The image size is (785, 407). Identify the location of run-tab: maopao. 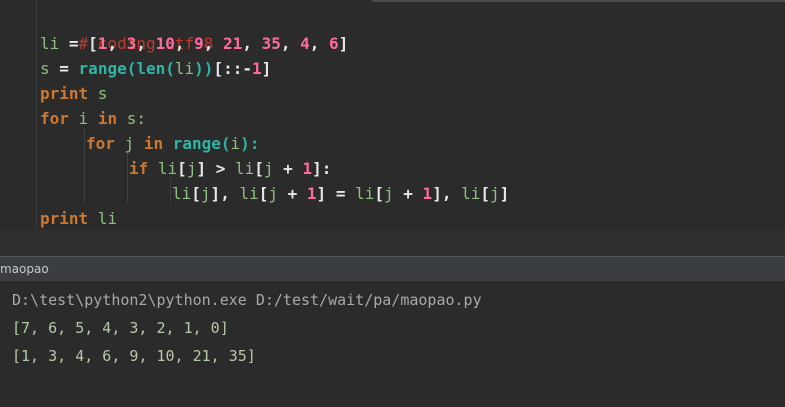
(27, 269).